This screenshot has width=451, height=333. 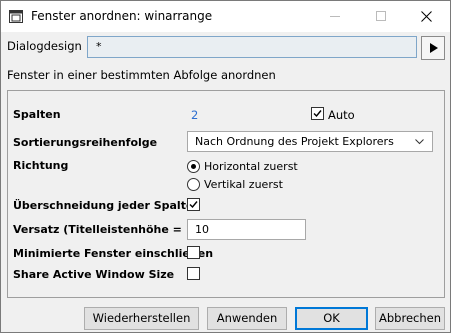 I want to click on sort-order-label: Sortierungsreihenfolge, so click(x=85, y=142).